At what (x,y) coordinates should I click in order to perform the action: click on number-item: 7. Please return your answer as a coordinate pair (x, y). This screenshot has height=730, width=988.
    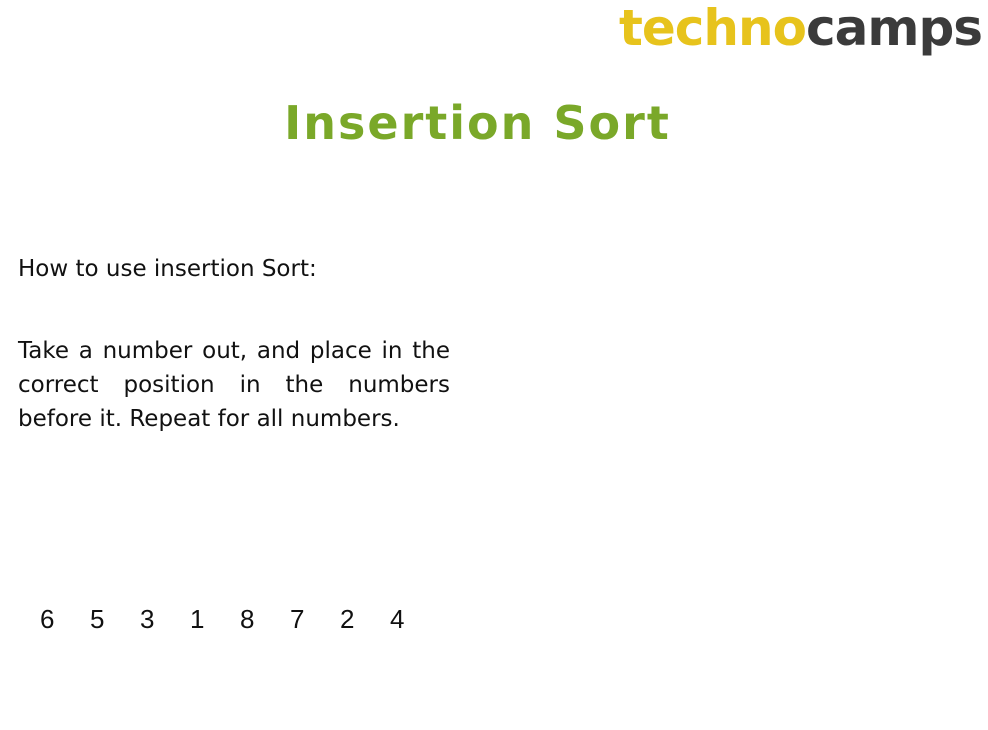
    Looking at the image, I should click on (297, 619).